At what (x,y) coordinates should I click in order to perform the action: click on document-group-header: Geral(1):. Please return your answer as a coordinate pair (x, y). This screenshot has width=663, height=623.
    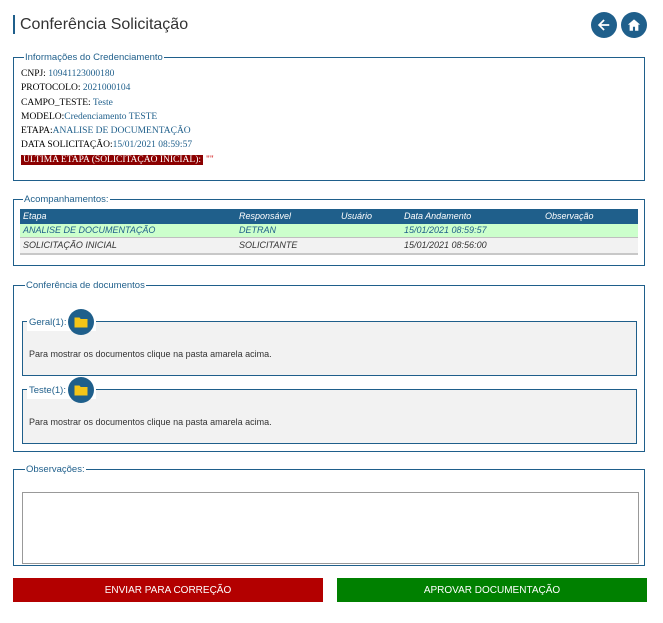
    Looking at the image, I should click on (62, 322).